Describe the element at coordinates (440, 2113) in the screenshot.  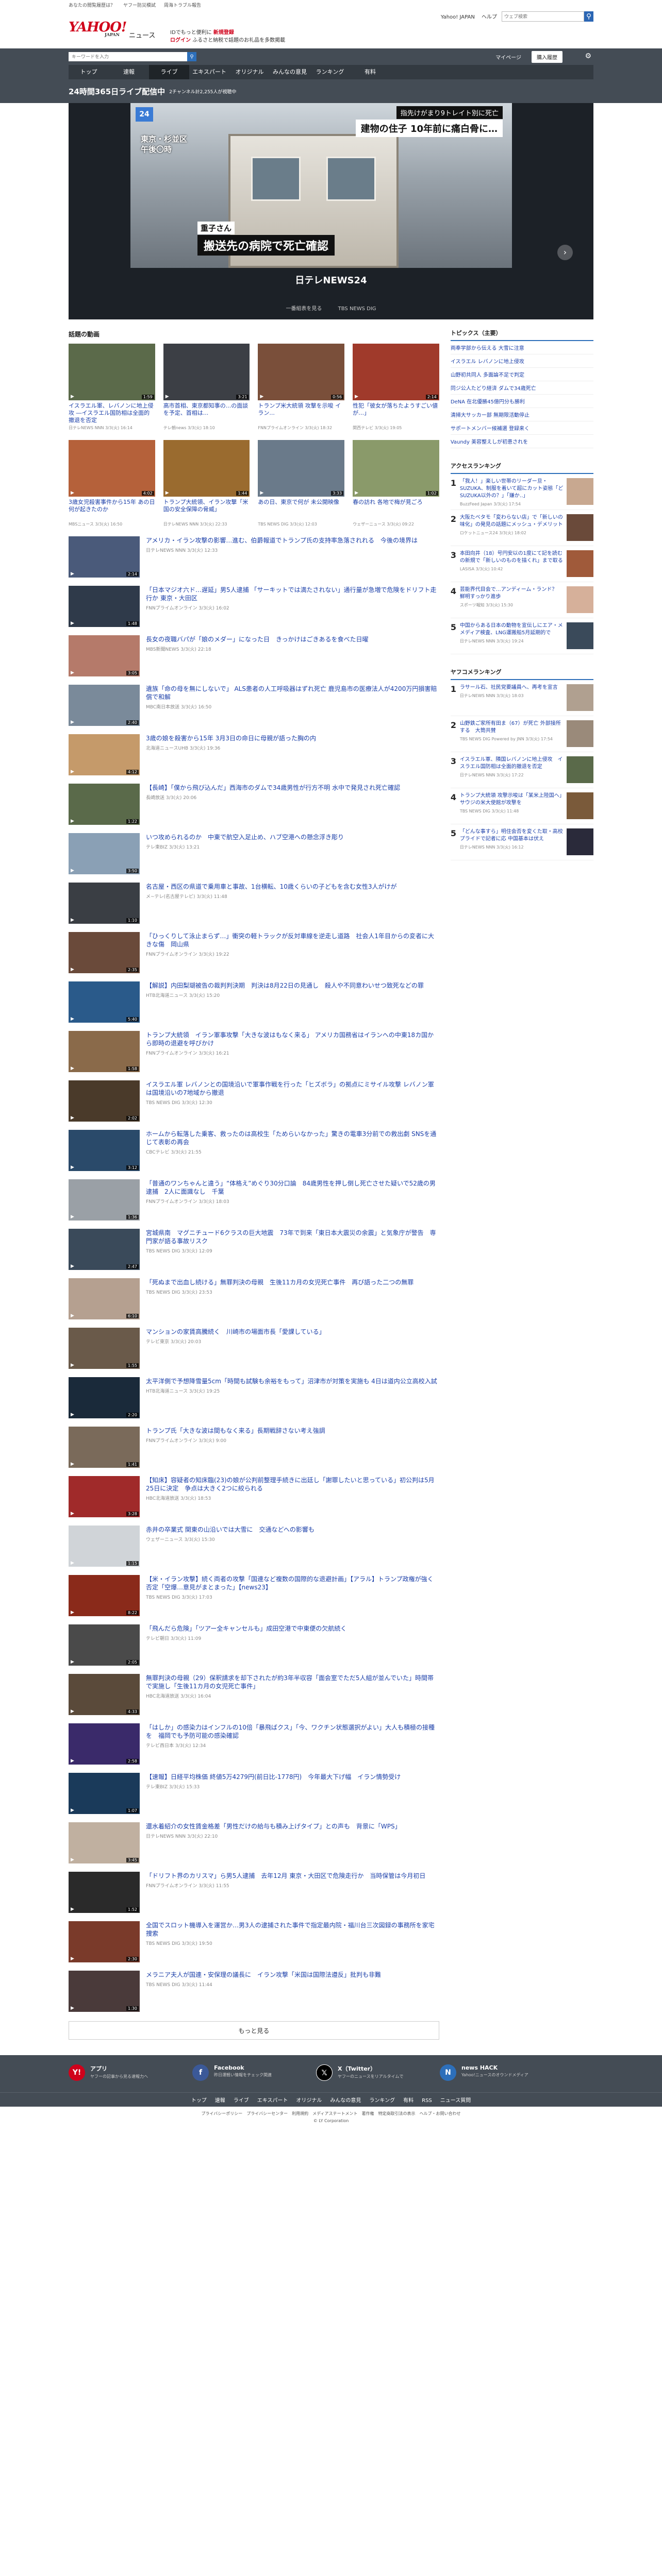
I see `footer-legal-link: ヘルプ・お問い合わせ` at that location.